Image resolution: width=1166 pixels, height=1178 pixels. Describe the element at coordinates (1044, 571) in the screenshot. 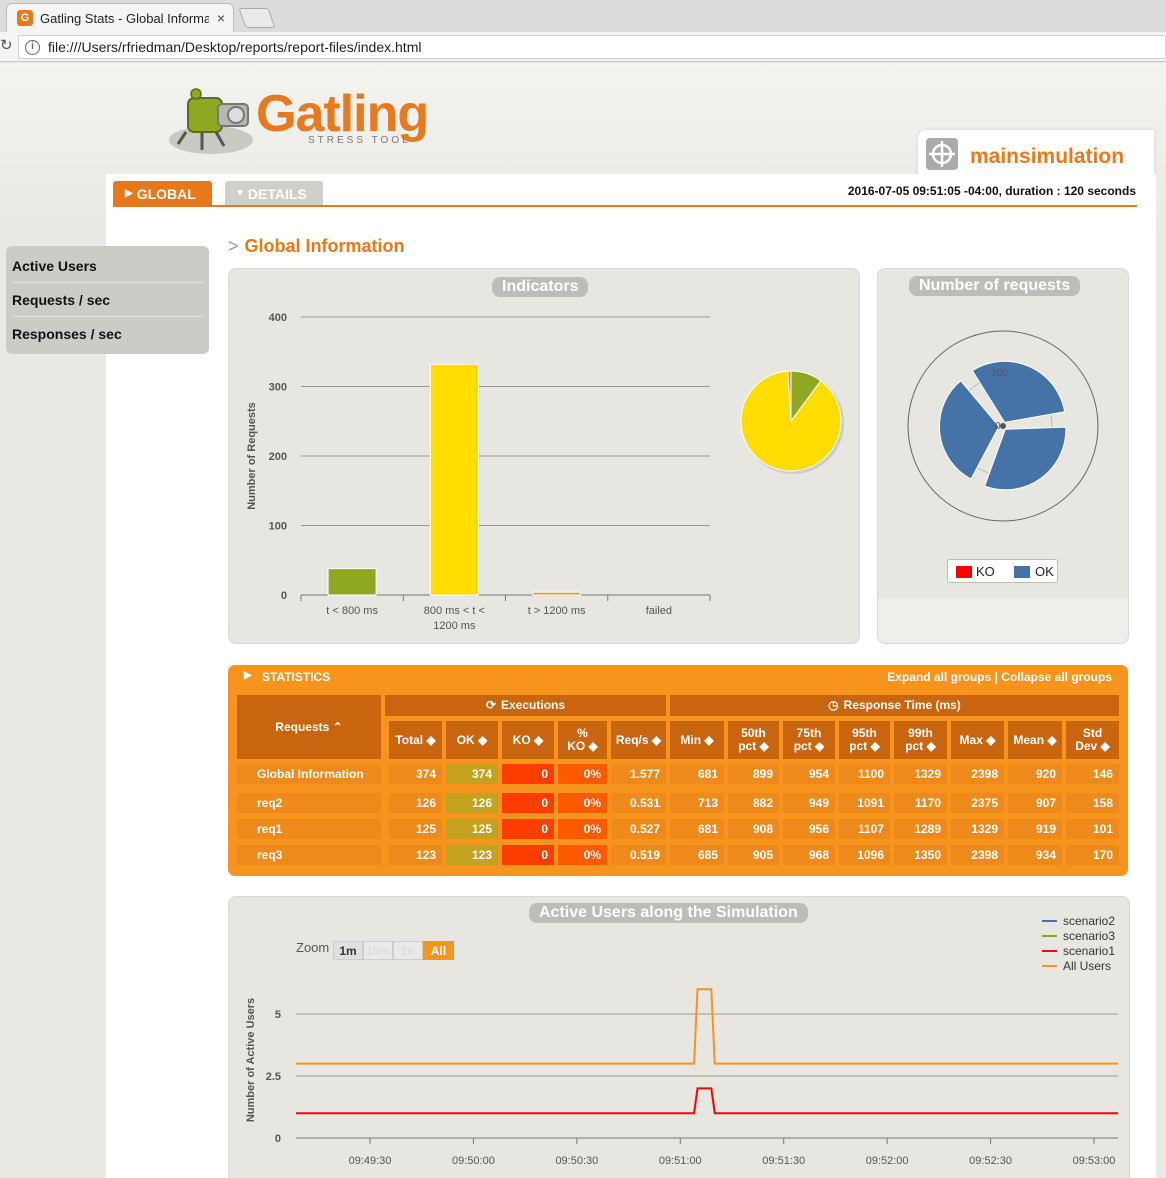

I see `legend-ok-label: OK` at that location.